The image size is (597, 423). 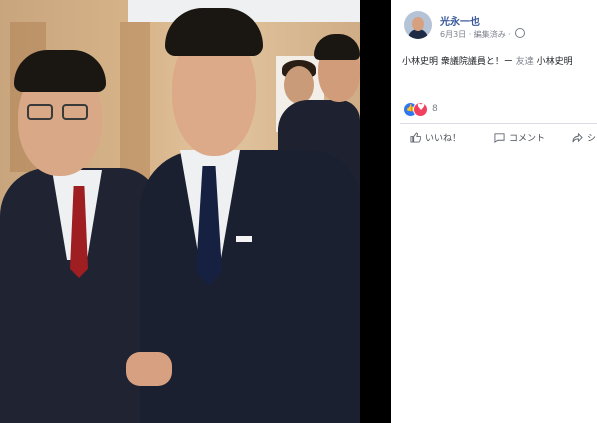 I want to click on post-meta: 6月3日 · 編集済み ·, so click(x=483, y=34).